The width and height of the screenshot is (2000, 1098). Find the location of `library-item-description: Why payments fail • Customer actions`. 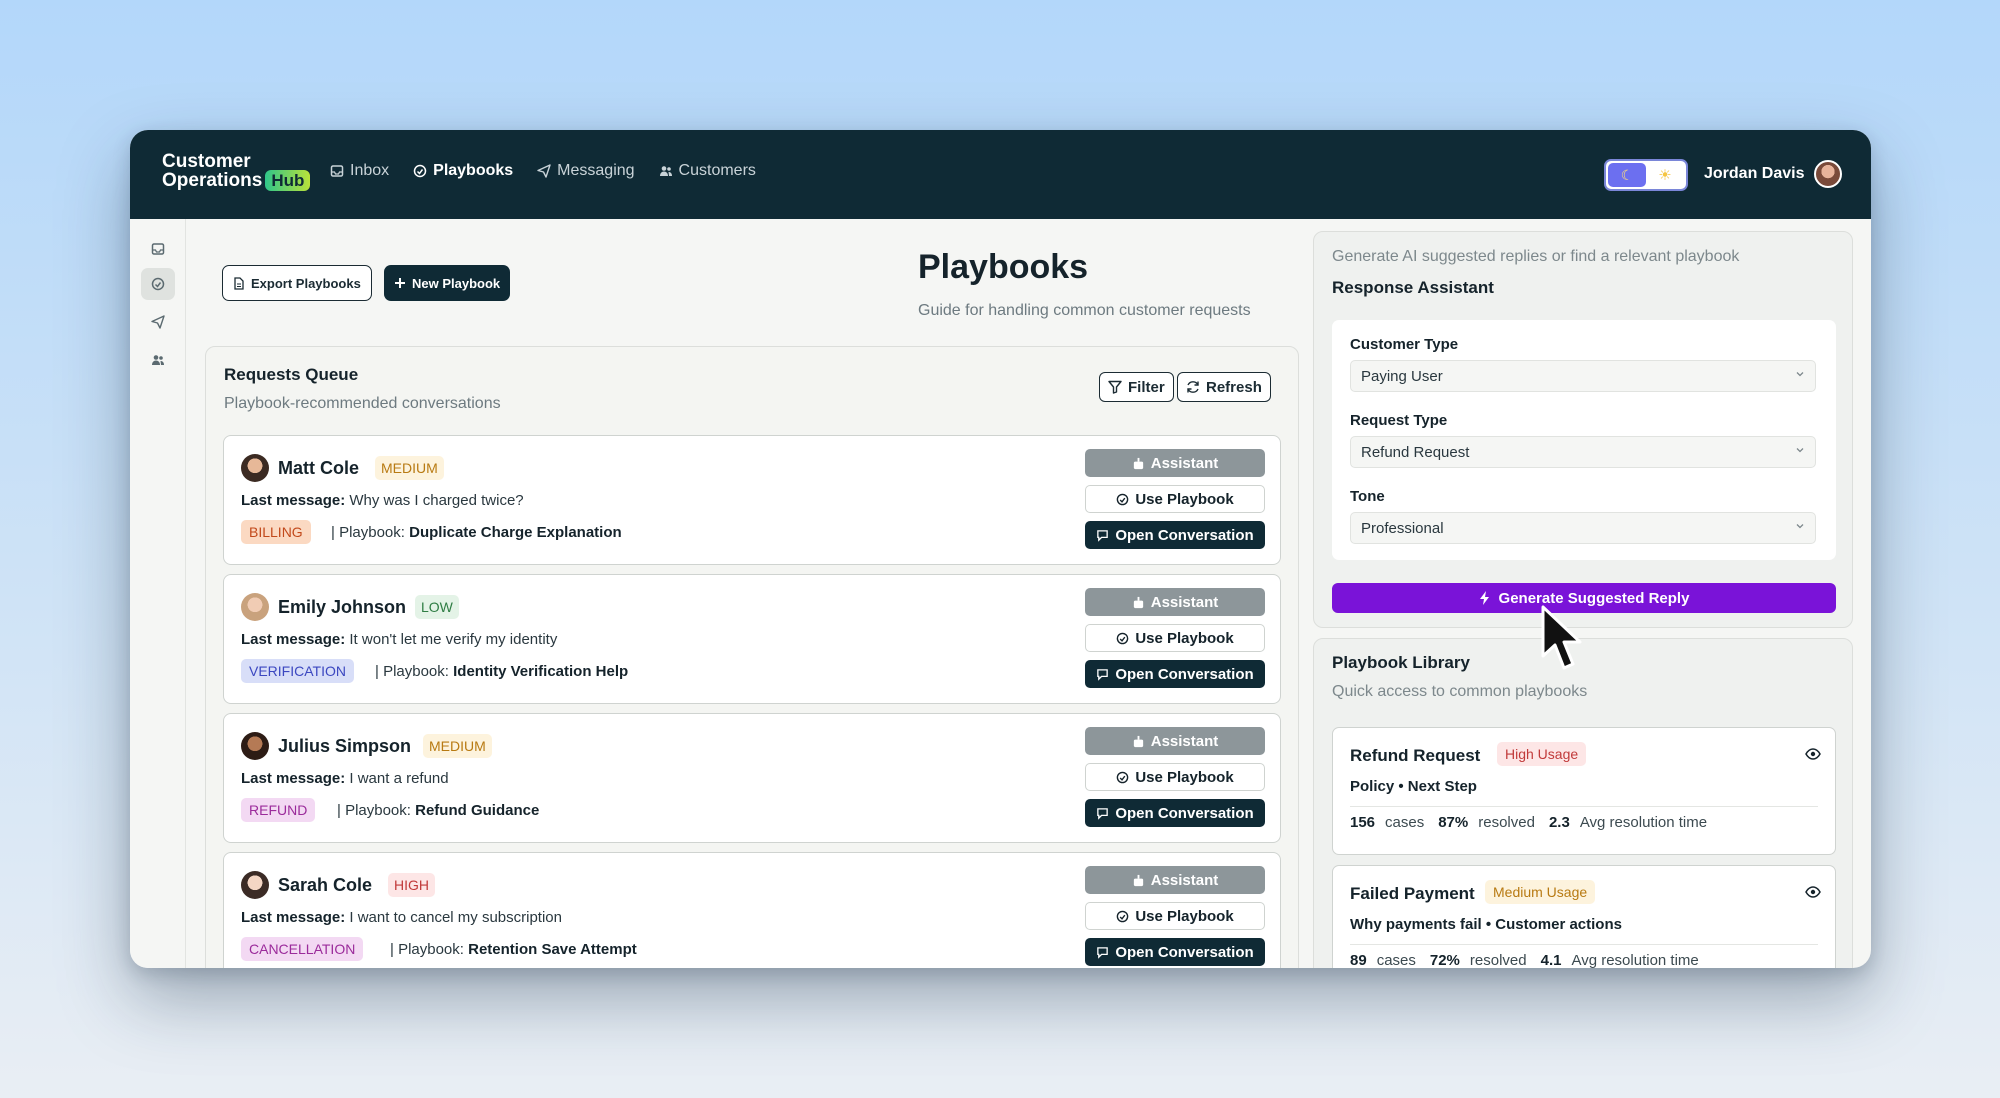

library-item-description: Why payments fail • Customer actions is located at coordinates (1486, 924).